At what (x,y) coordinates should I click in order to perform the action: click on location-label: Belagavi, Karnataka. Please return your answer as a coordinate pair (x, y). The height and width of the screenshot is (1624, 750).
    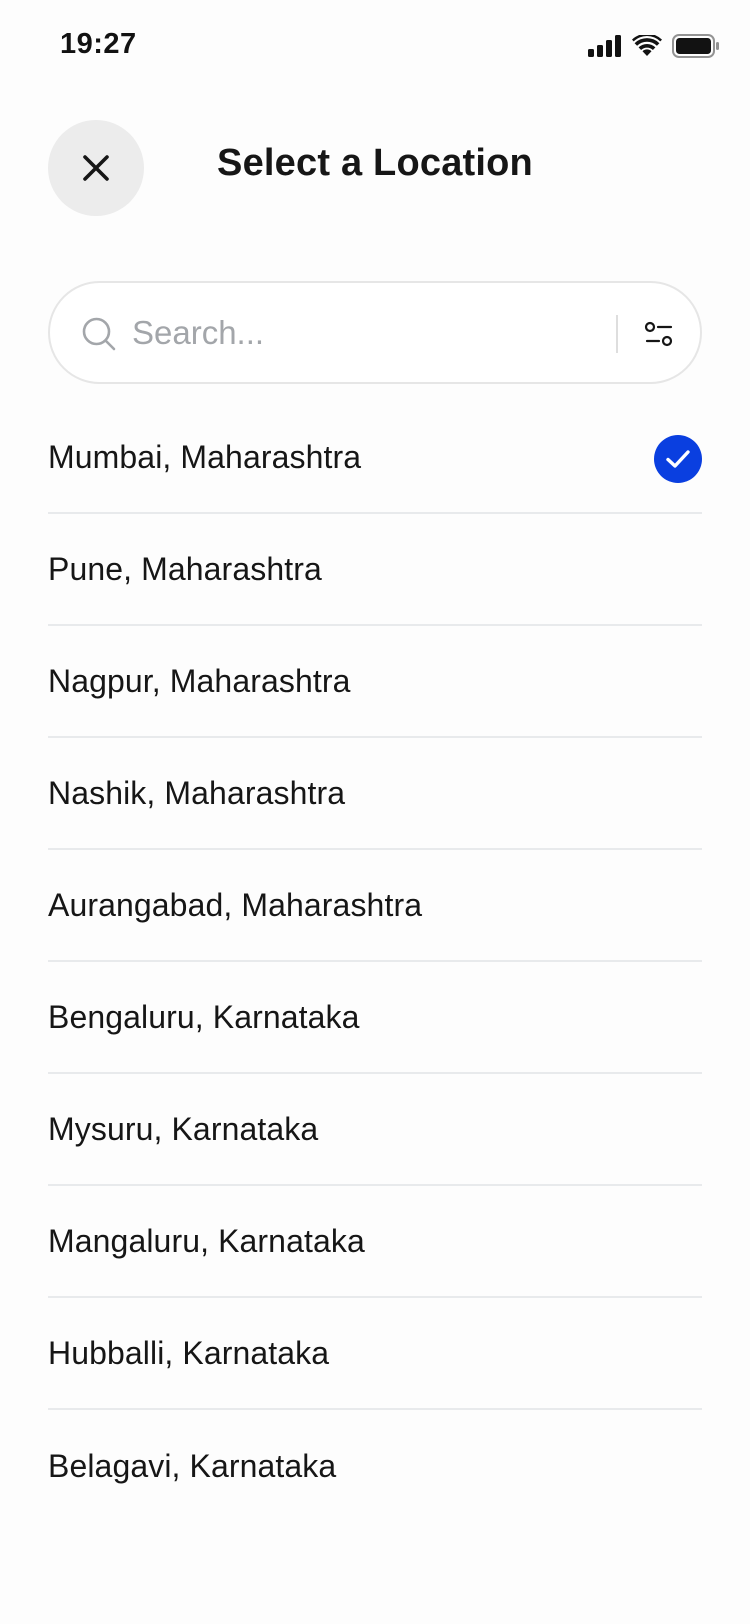
    Looking at the image, I should click on (192, 1465).